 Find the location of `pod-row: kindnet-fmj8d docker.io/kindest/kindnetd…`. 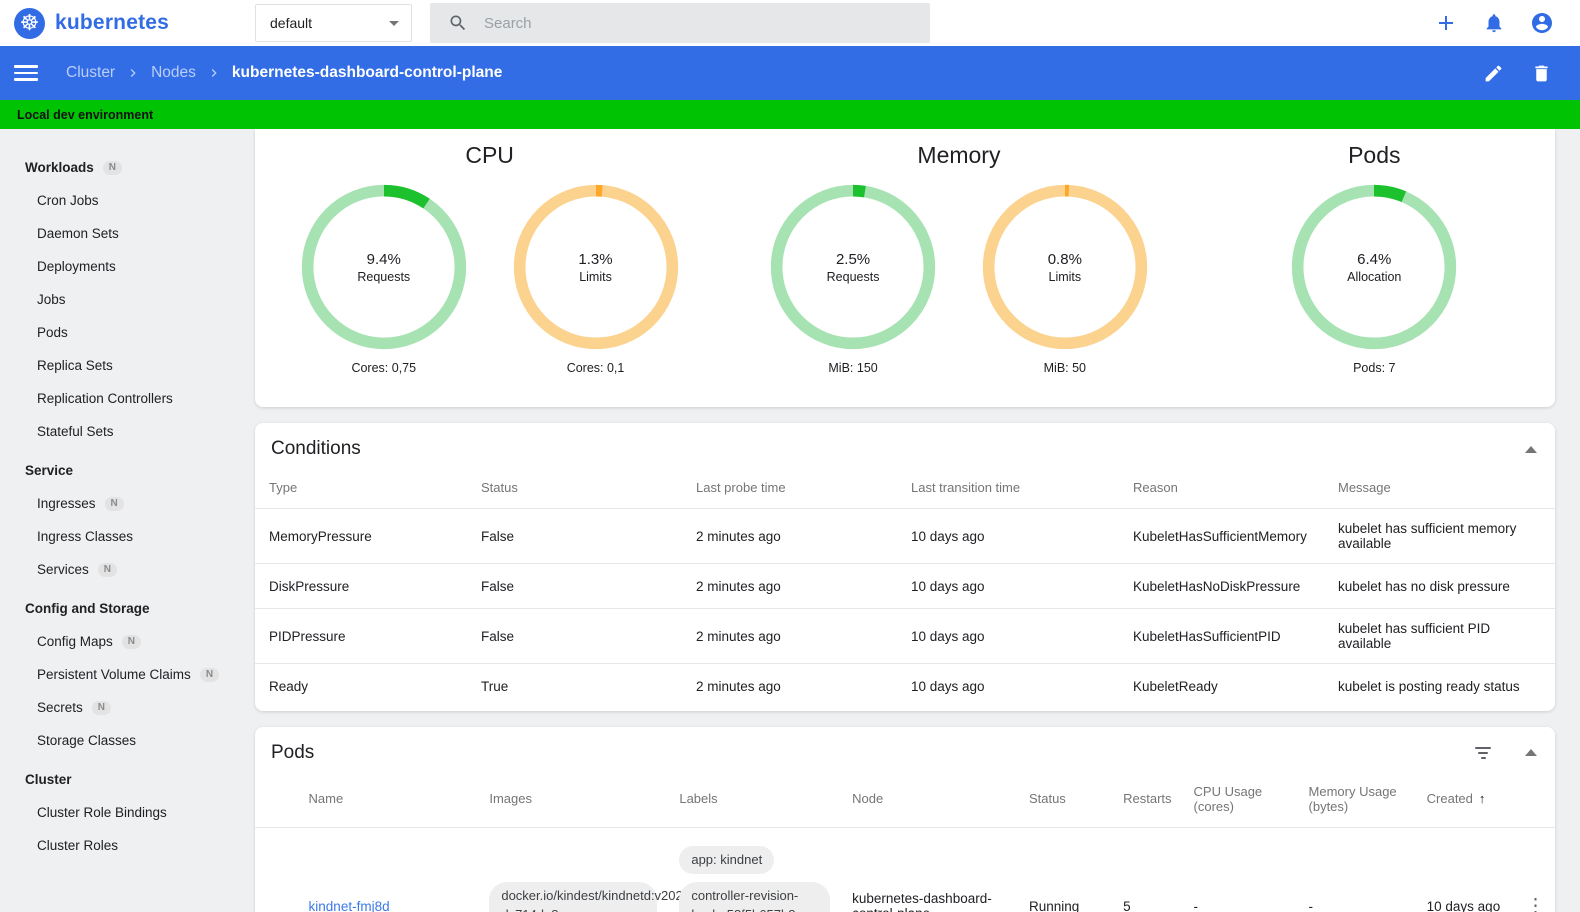

pod-row: kindnet-fmj8d docker.io/kindest/kindnetd… is located at coordinates (905, 869).